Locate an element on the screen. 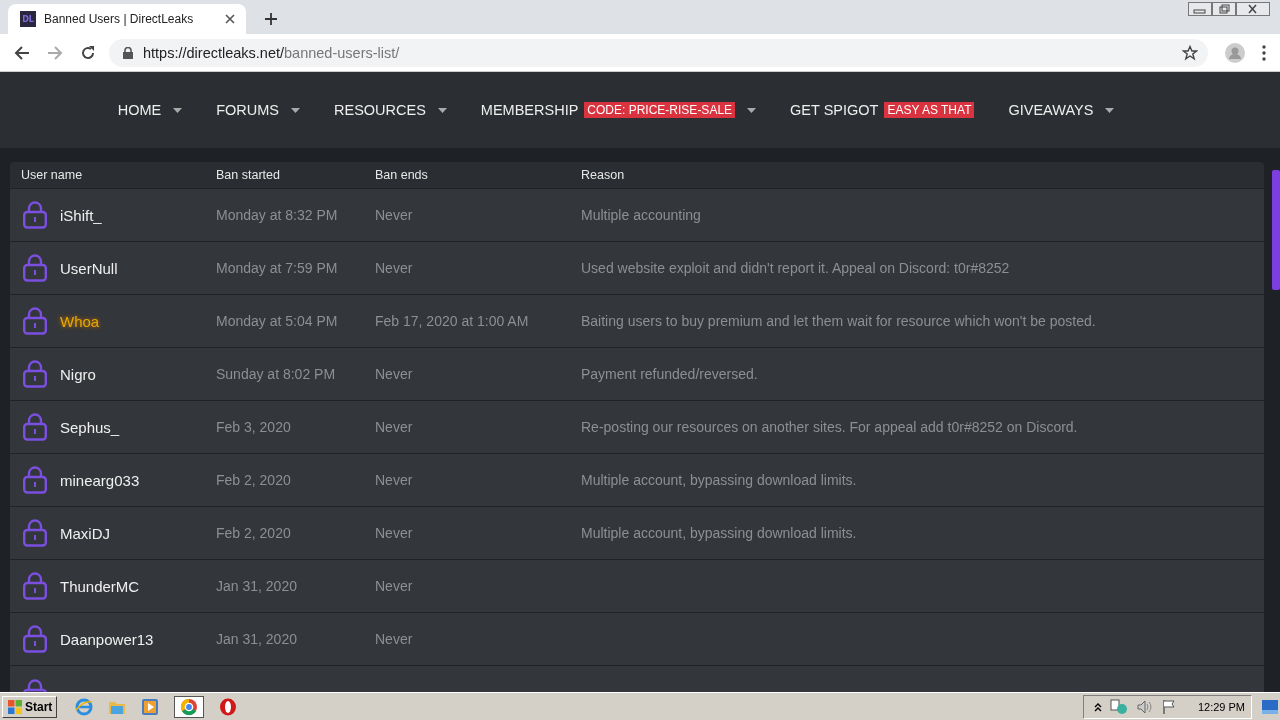 This screenshot has width=1280, height=720. url-text: https://directleaks.net/banned-users-list/ is located at coordinates (271, 52).